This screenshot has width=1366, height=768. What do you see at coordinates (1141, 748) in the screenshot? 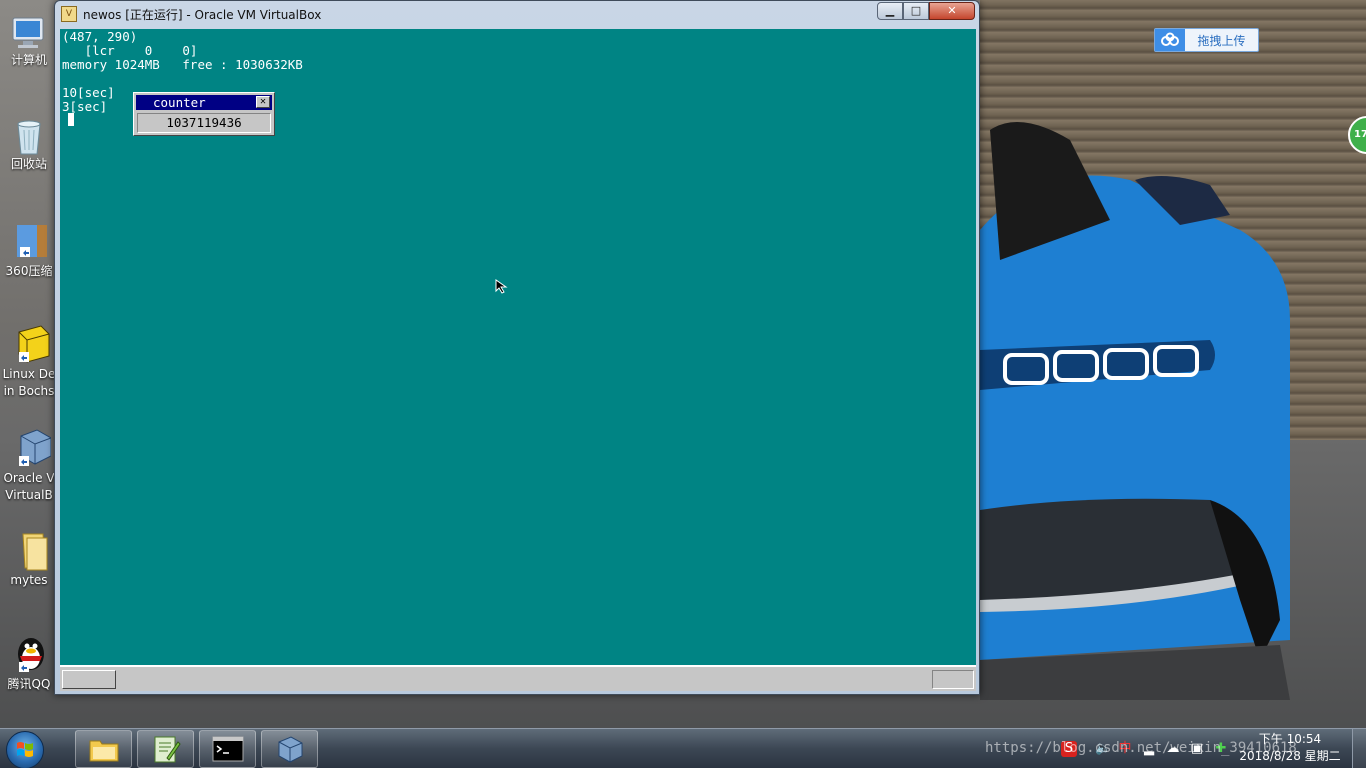
I see `csdn-watermark: https://blog.csdn.net/weixin_39410618` at bounding box center [1141, 748].